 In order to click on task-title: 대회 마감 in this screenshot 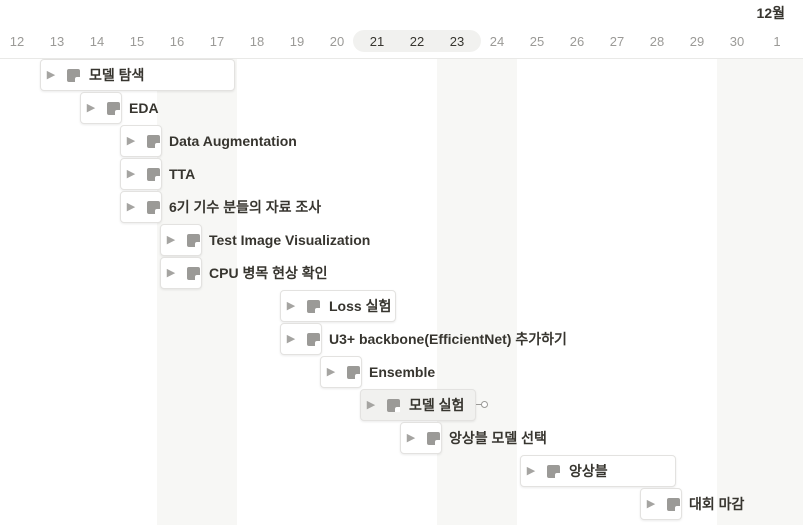, I will do `click(716, 504)`.